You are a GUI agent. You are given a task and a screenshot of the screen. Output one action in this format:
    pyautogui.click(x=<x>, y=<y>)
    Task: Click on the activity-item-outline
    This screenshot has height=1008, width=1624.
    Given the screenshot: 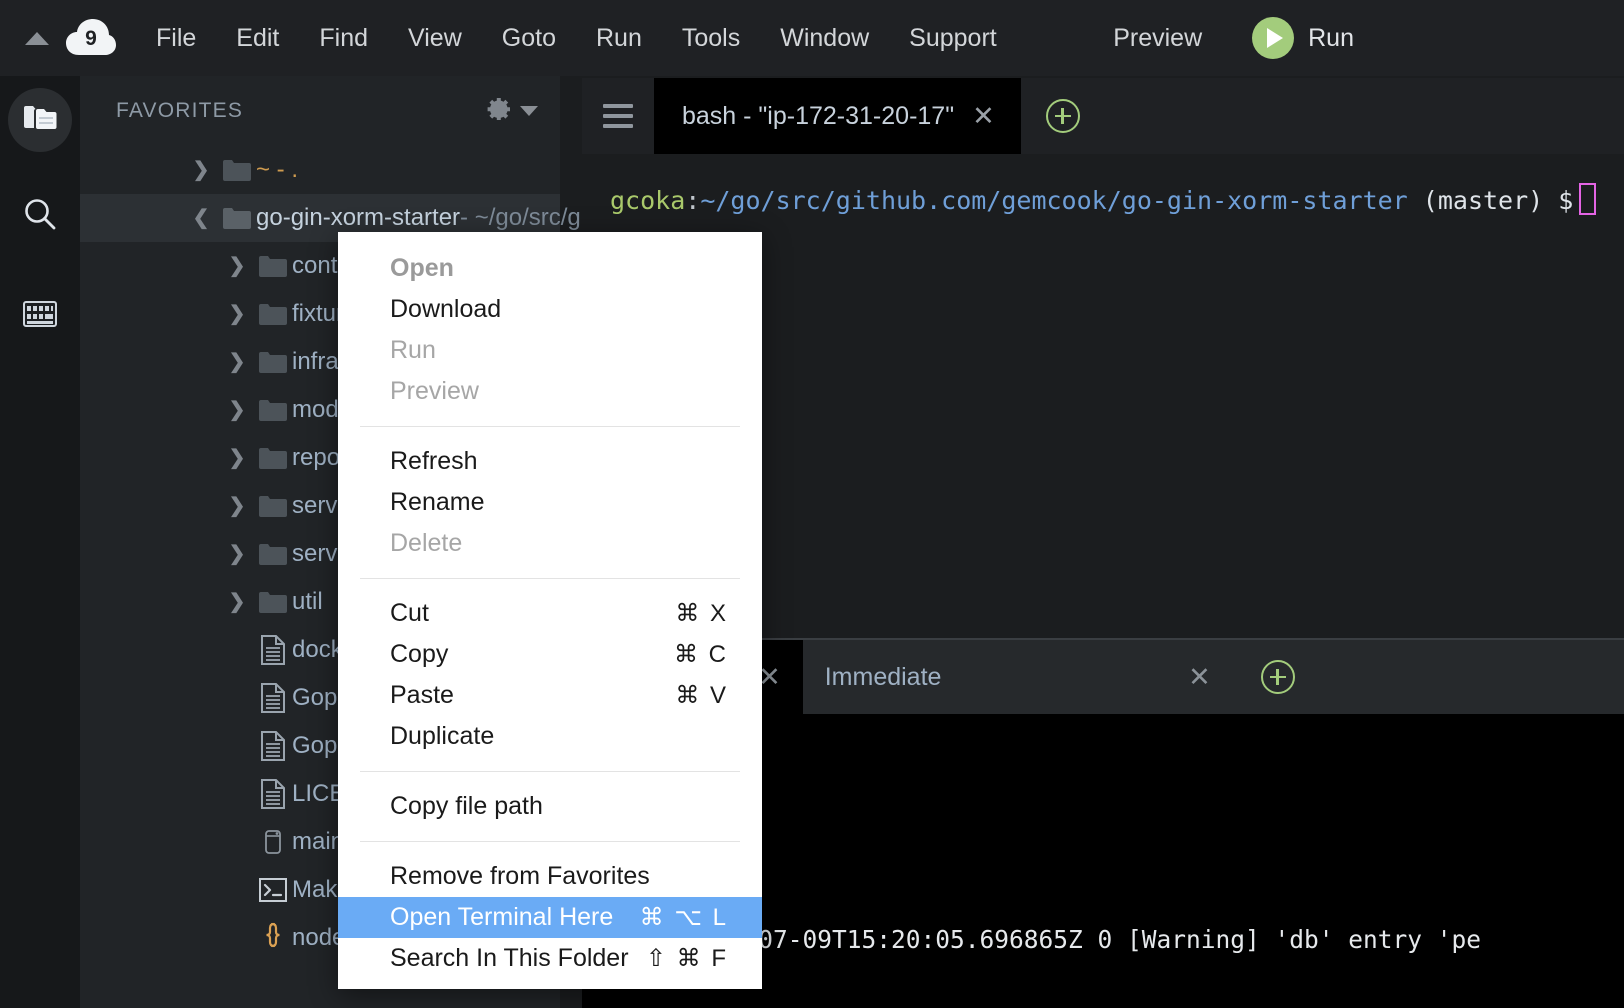 What is the action you would take?
    pyautogui.click(x=40, y=316)
    